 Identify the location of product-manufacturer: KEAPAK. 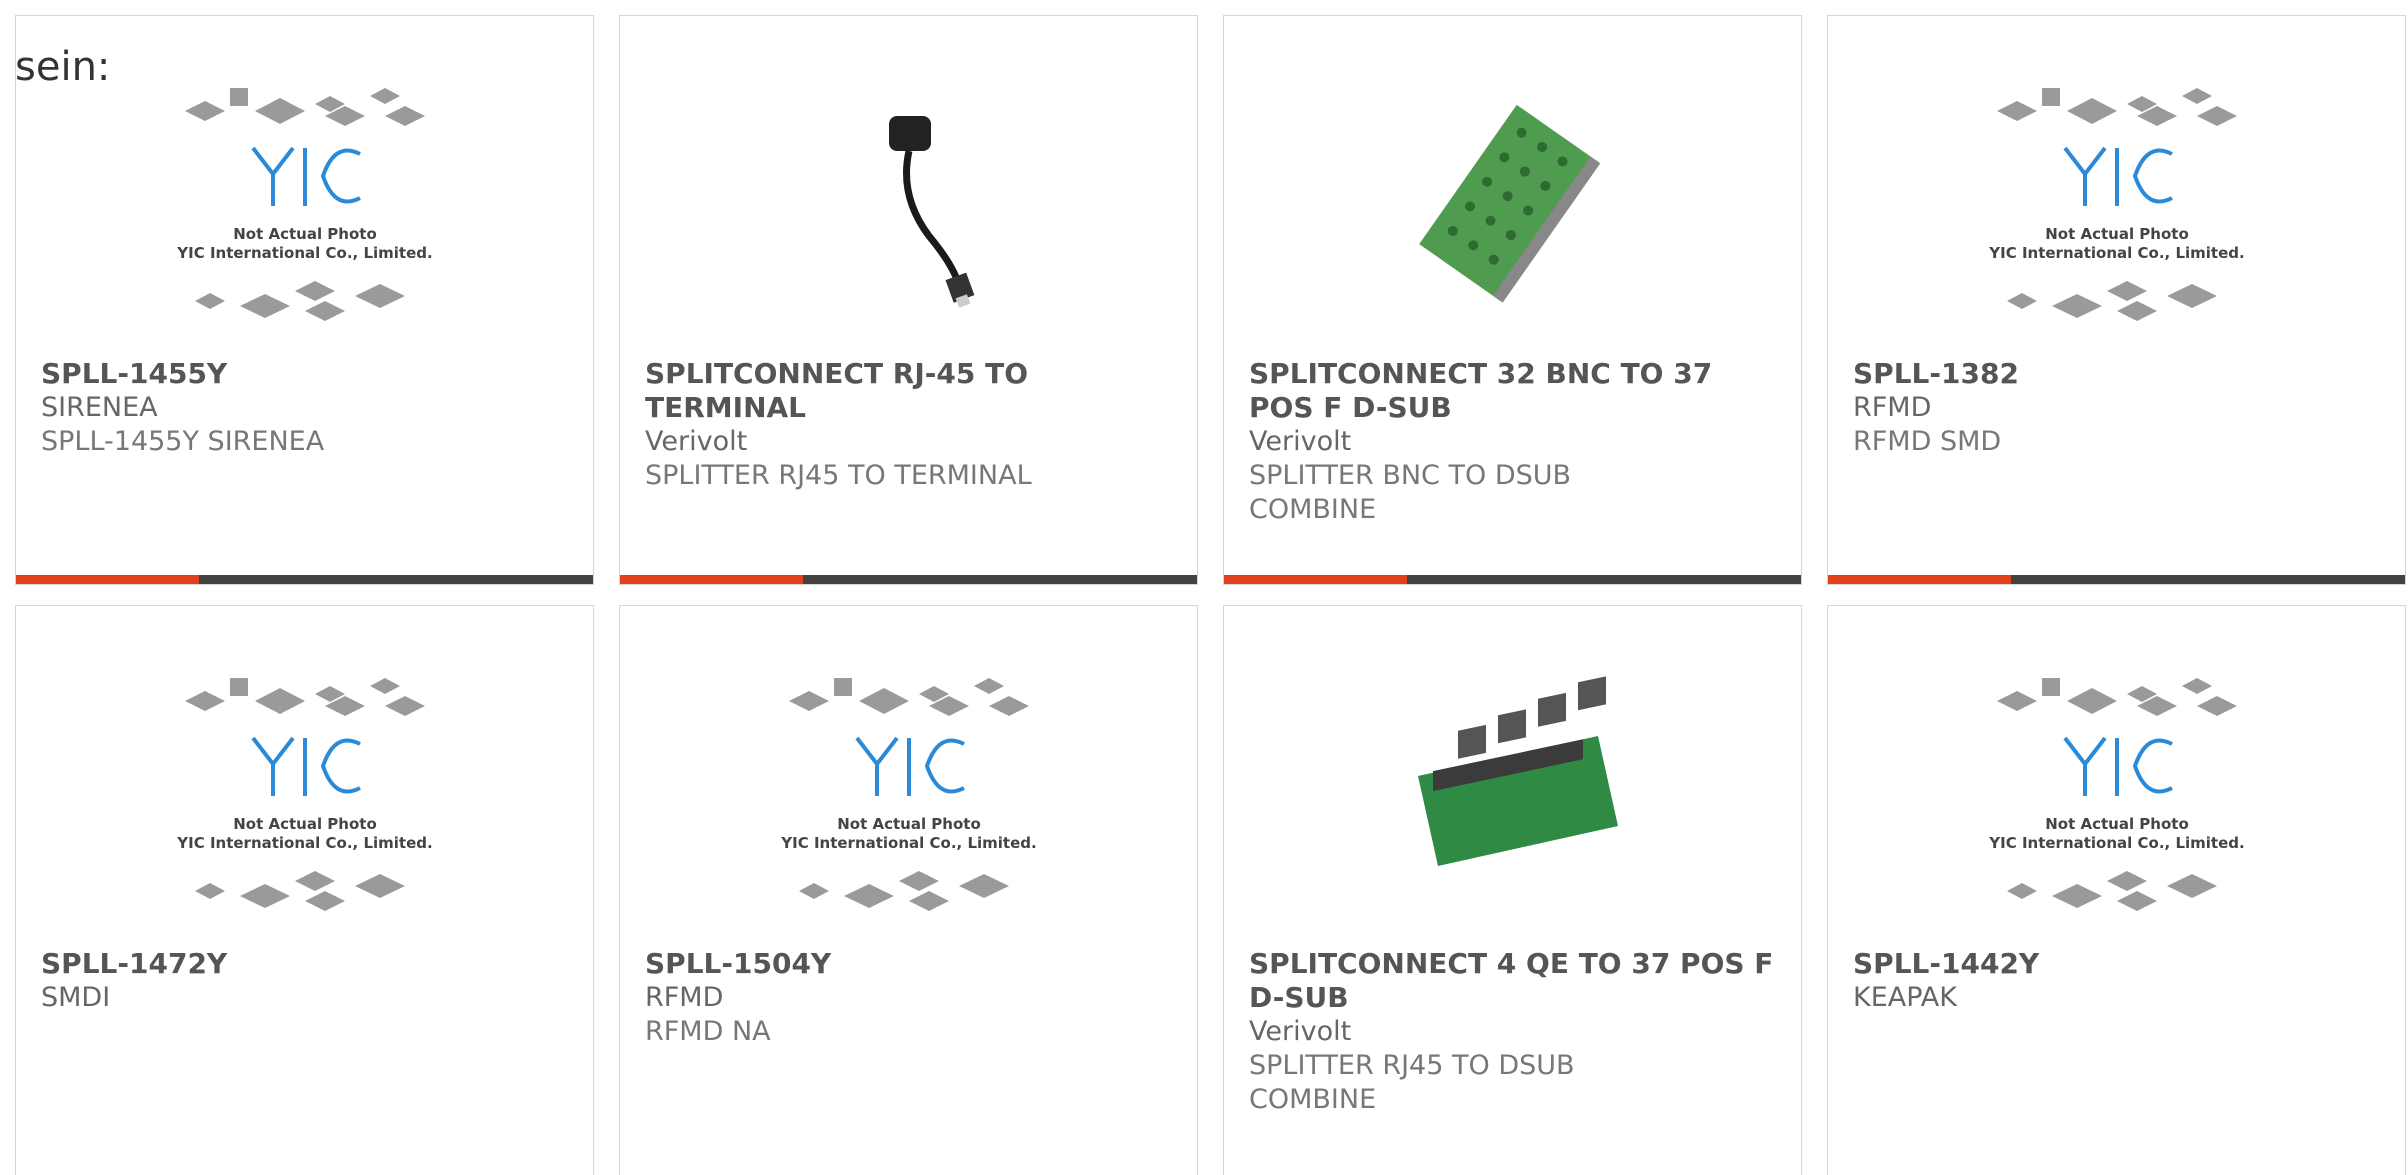
(1905, 997).